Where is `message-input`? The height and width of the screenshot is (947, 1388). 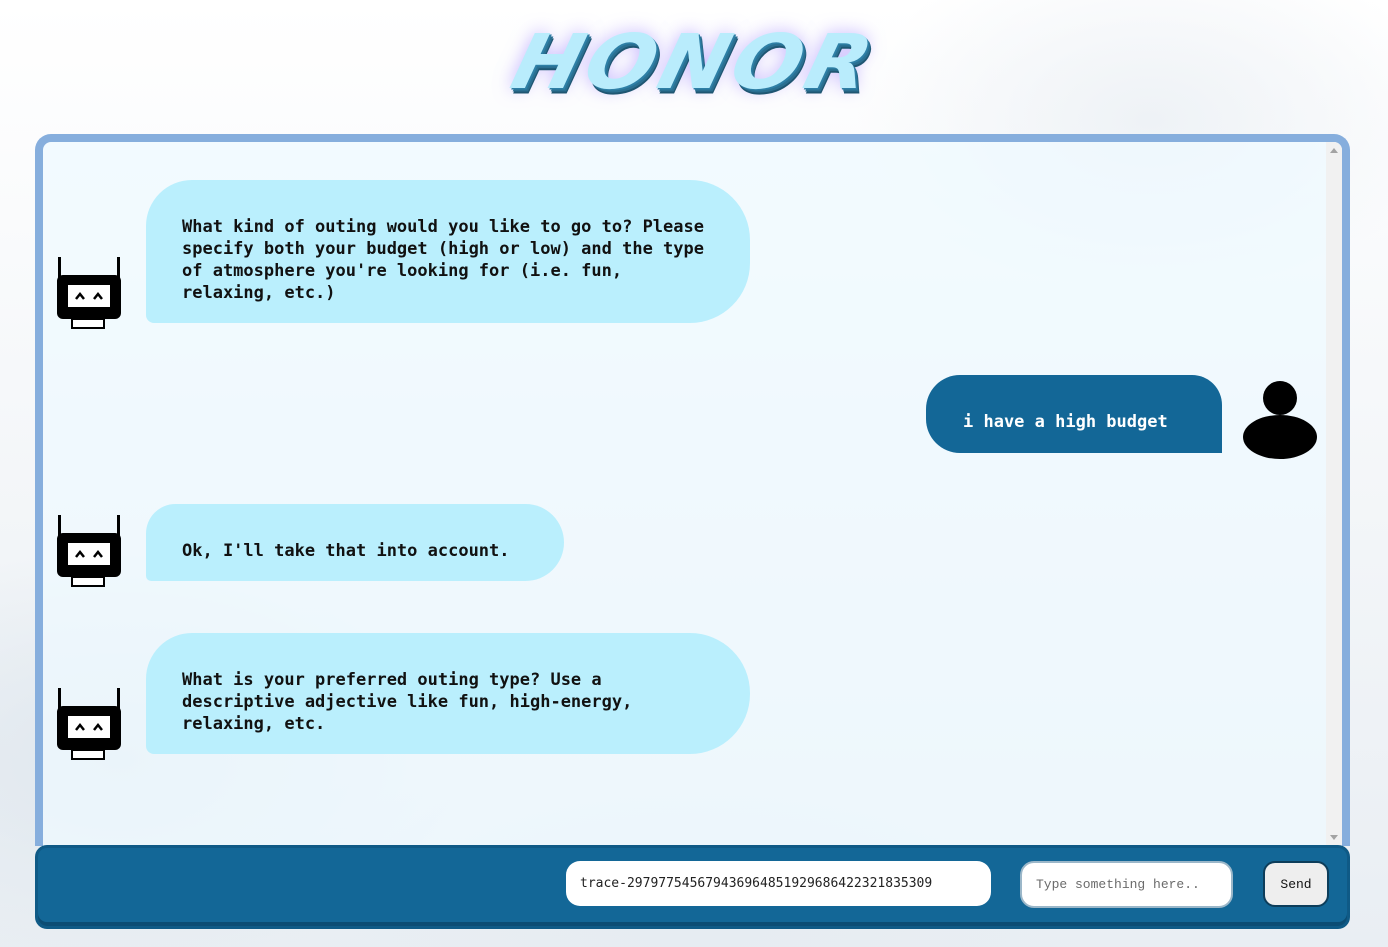
message-input is located at coordinates (1126, 884).